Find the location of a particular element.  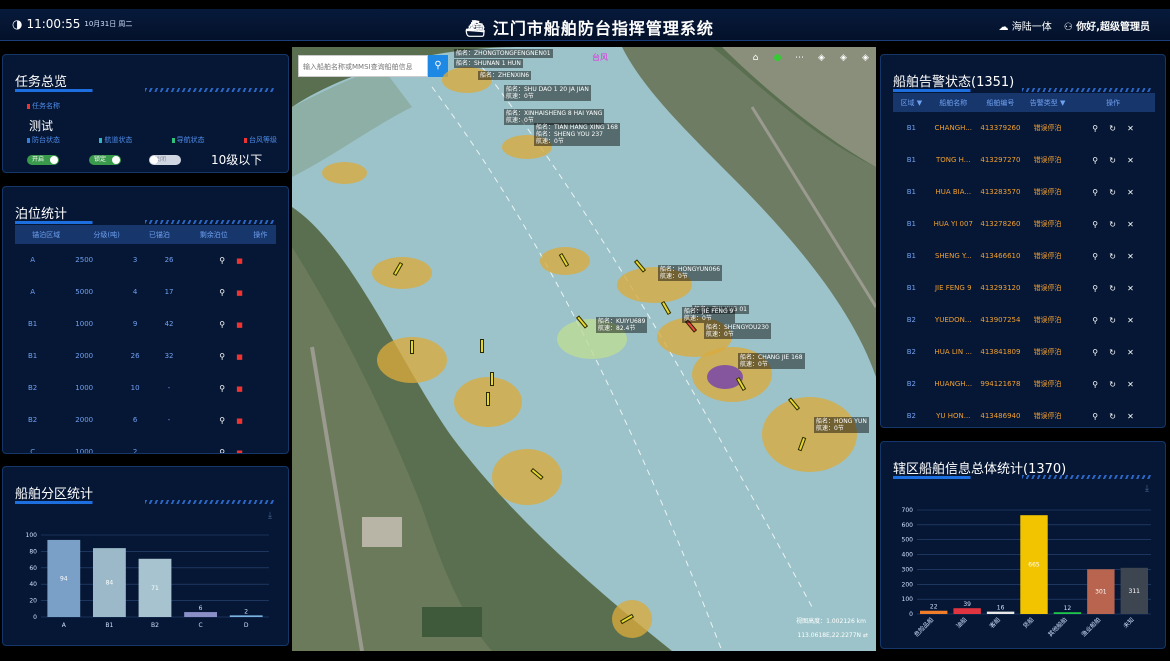

layer-toggle-icon: ◈ is located at coordinates (865, 58).